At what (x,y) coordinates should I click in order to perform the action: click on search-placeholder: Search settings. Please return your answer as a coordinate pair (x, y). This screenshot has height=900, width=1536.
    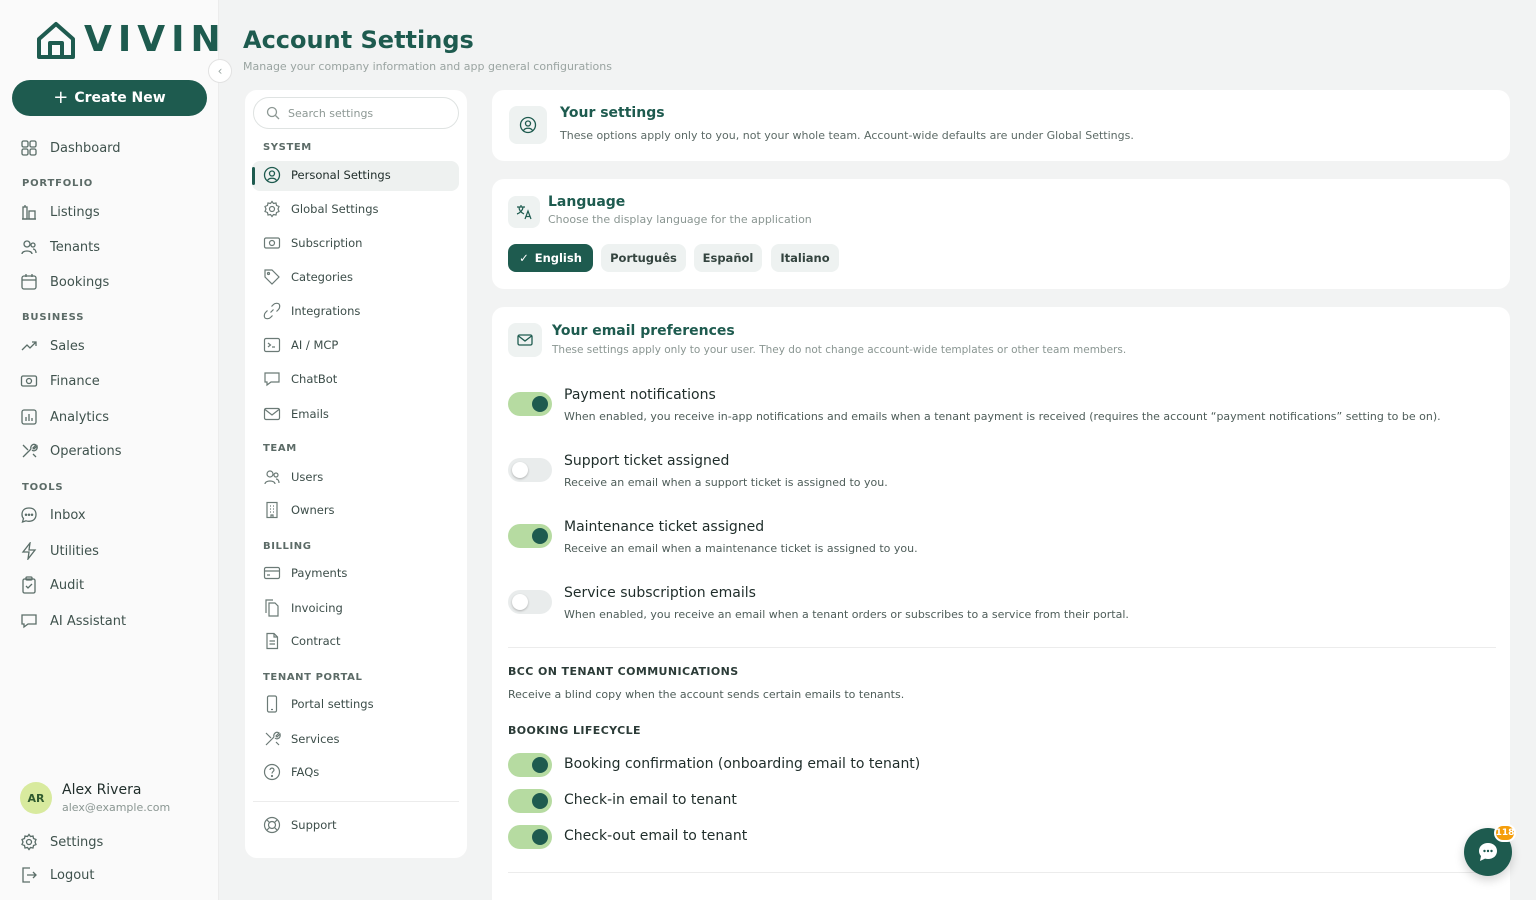
    Looking at the image, I should click on (331, 113).